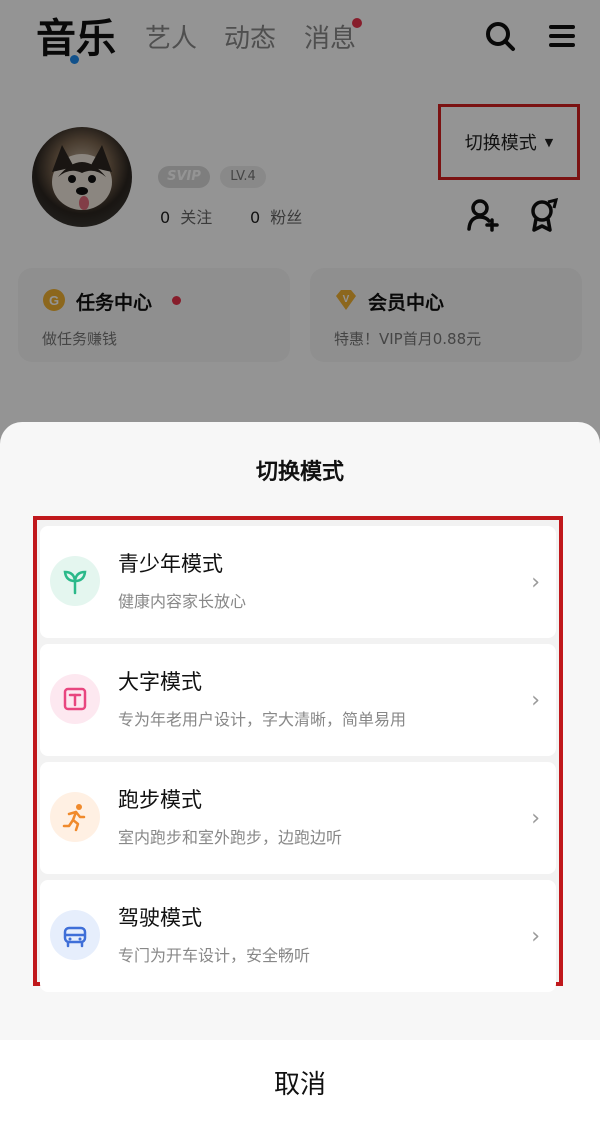 The image size is (600, 1130). Describe the element at coordinates (298, 936) in the screenshot. I see `option-driving-mode: 驾驶模式 专门为开车设计，安全畅听 ›` at that location.